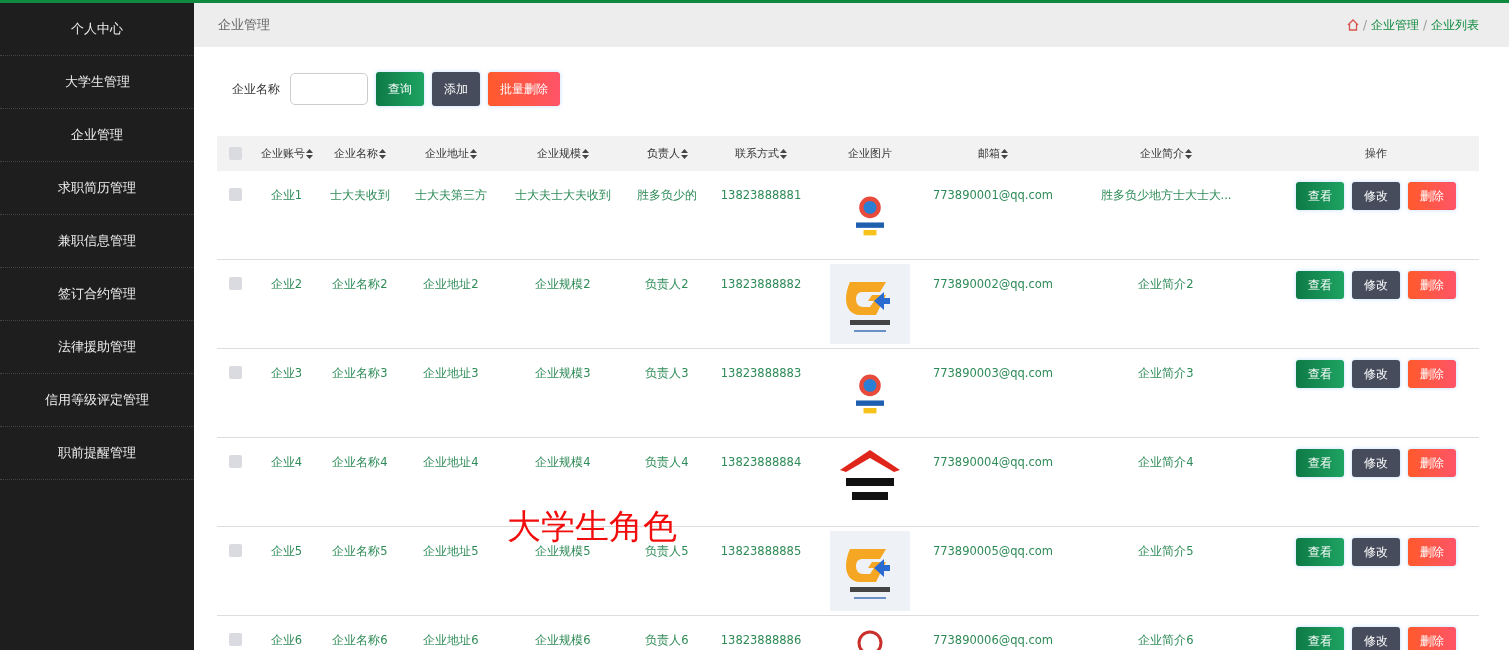 The height and width of the screenshot is (650, 1509). I want to click on table-cell-text: 13823888881, so click(761, 194).